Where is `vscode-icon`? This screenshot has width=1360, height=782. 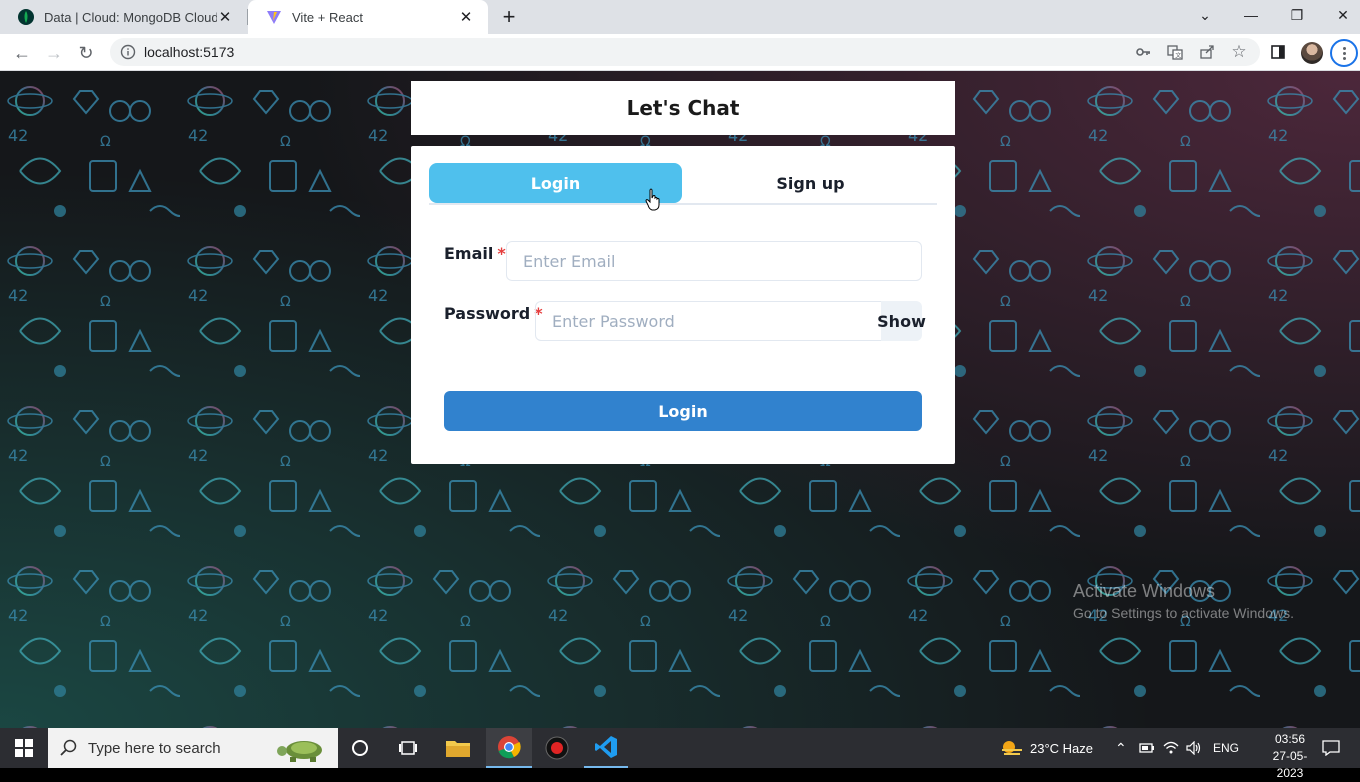
vscode-icon is located at coordinates (606, 748).